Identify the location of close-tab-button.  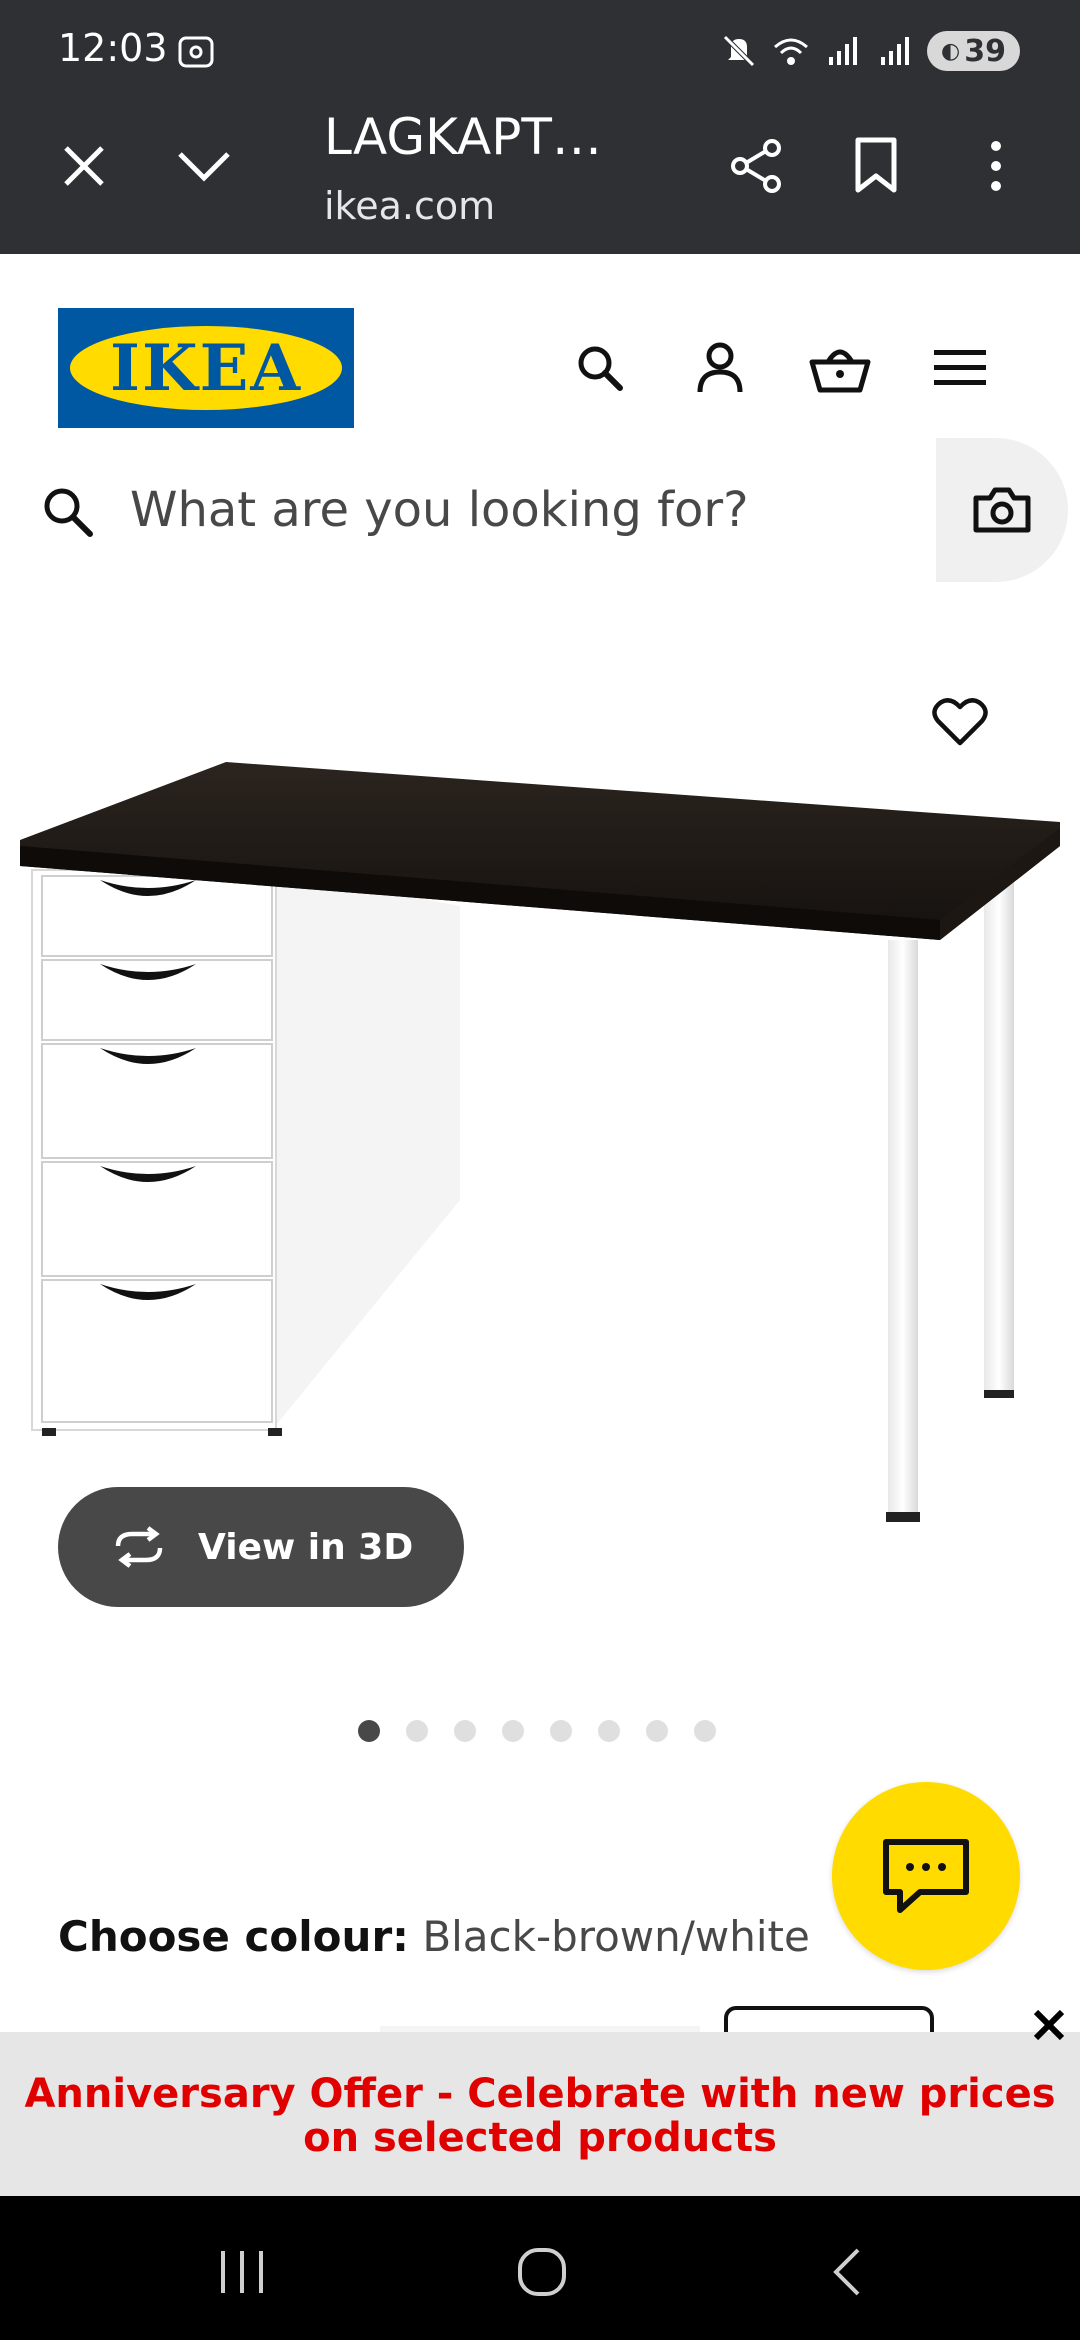
(84, 166).